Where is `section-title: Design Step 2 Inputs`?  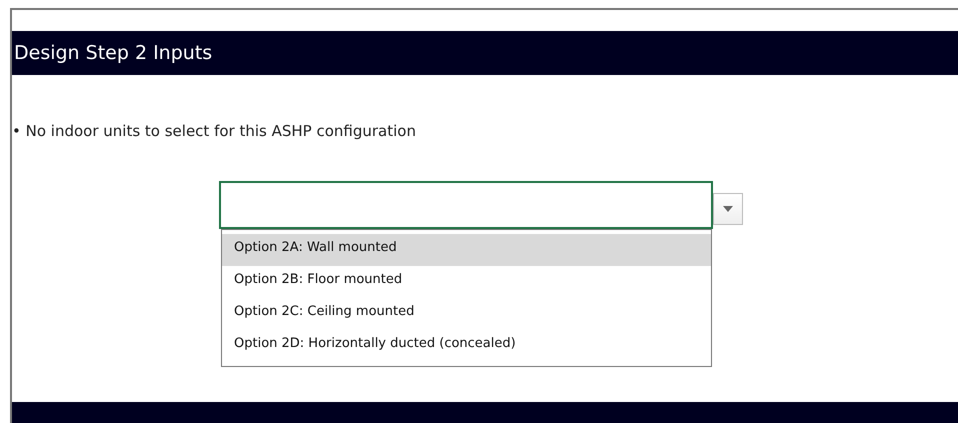
section-title: Design Step 2 Inputs is located at coordinates (113, 53).